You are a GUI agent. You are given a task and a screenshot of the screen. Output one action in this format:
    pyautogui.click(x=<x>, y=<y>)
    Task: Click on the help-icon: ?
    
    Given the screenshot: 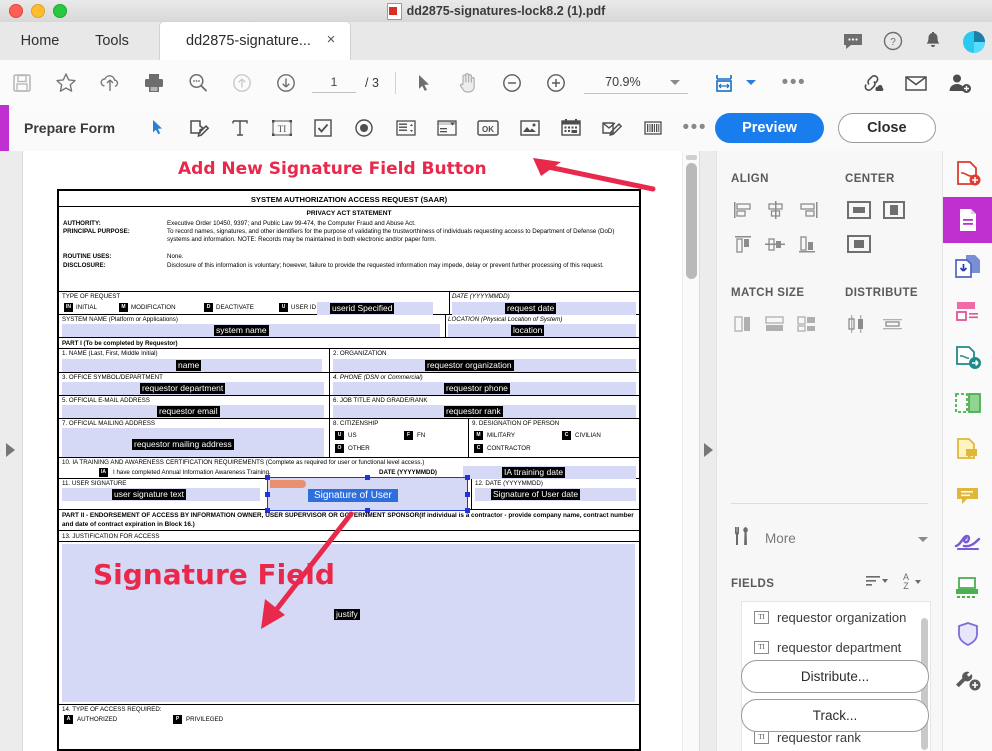 What is the action you would take?
    pyautogui.click(x=893, y=41)
    